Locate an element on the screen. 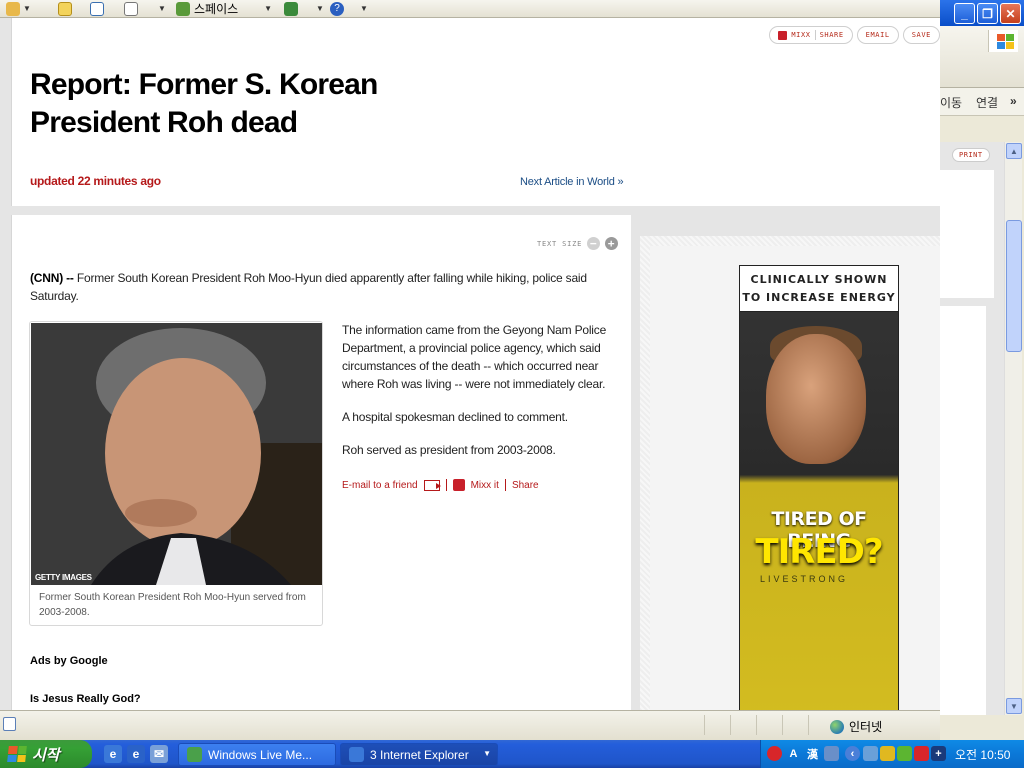 Image resolution: width=1024 pixels, height=768 pixels. system-tray: A 漢 ‹ + 오전 10:50 is located at coordinates (892, 754).